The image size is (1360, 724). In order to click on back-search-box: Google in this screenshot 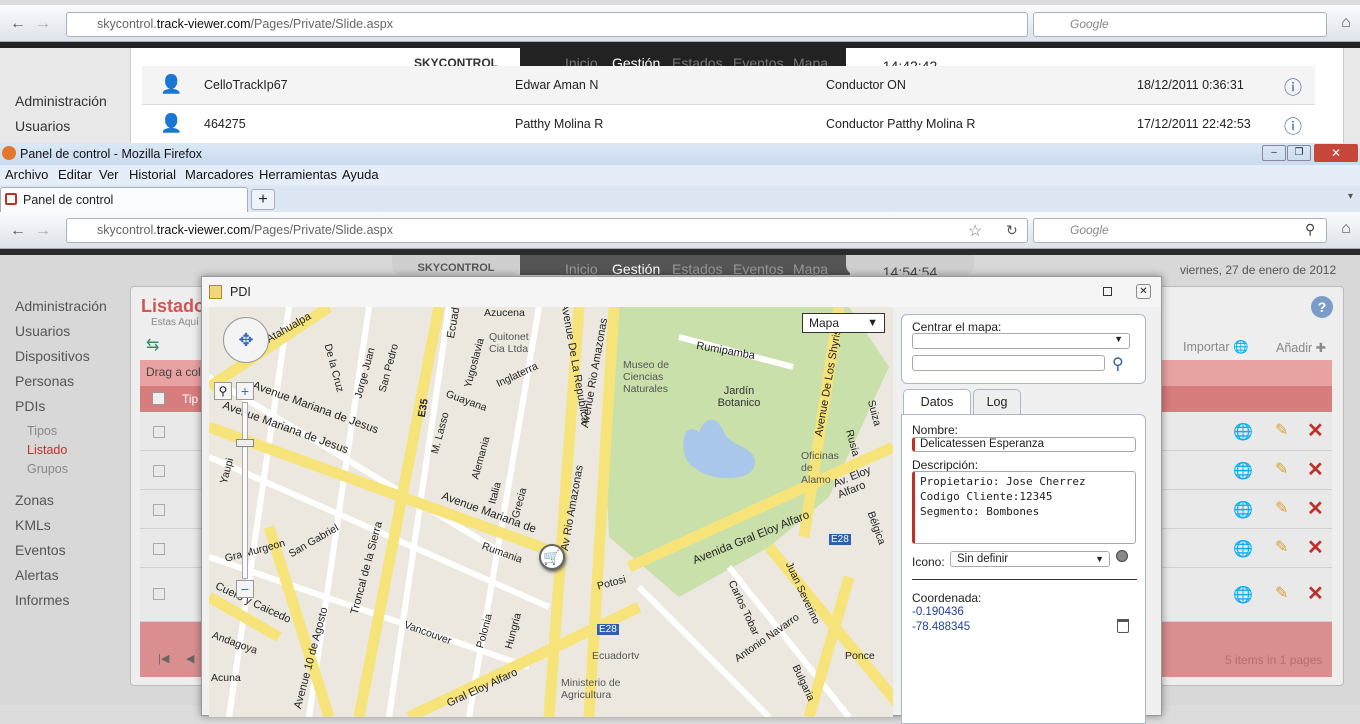, I will do `click(1180, 24)`.